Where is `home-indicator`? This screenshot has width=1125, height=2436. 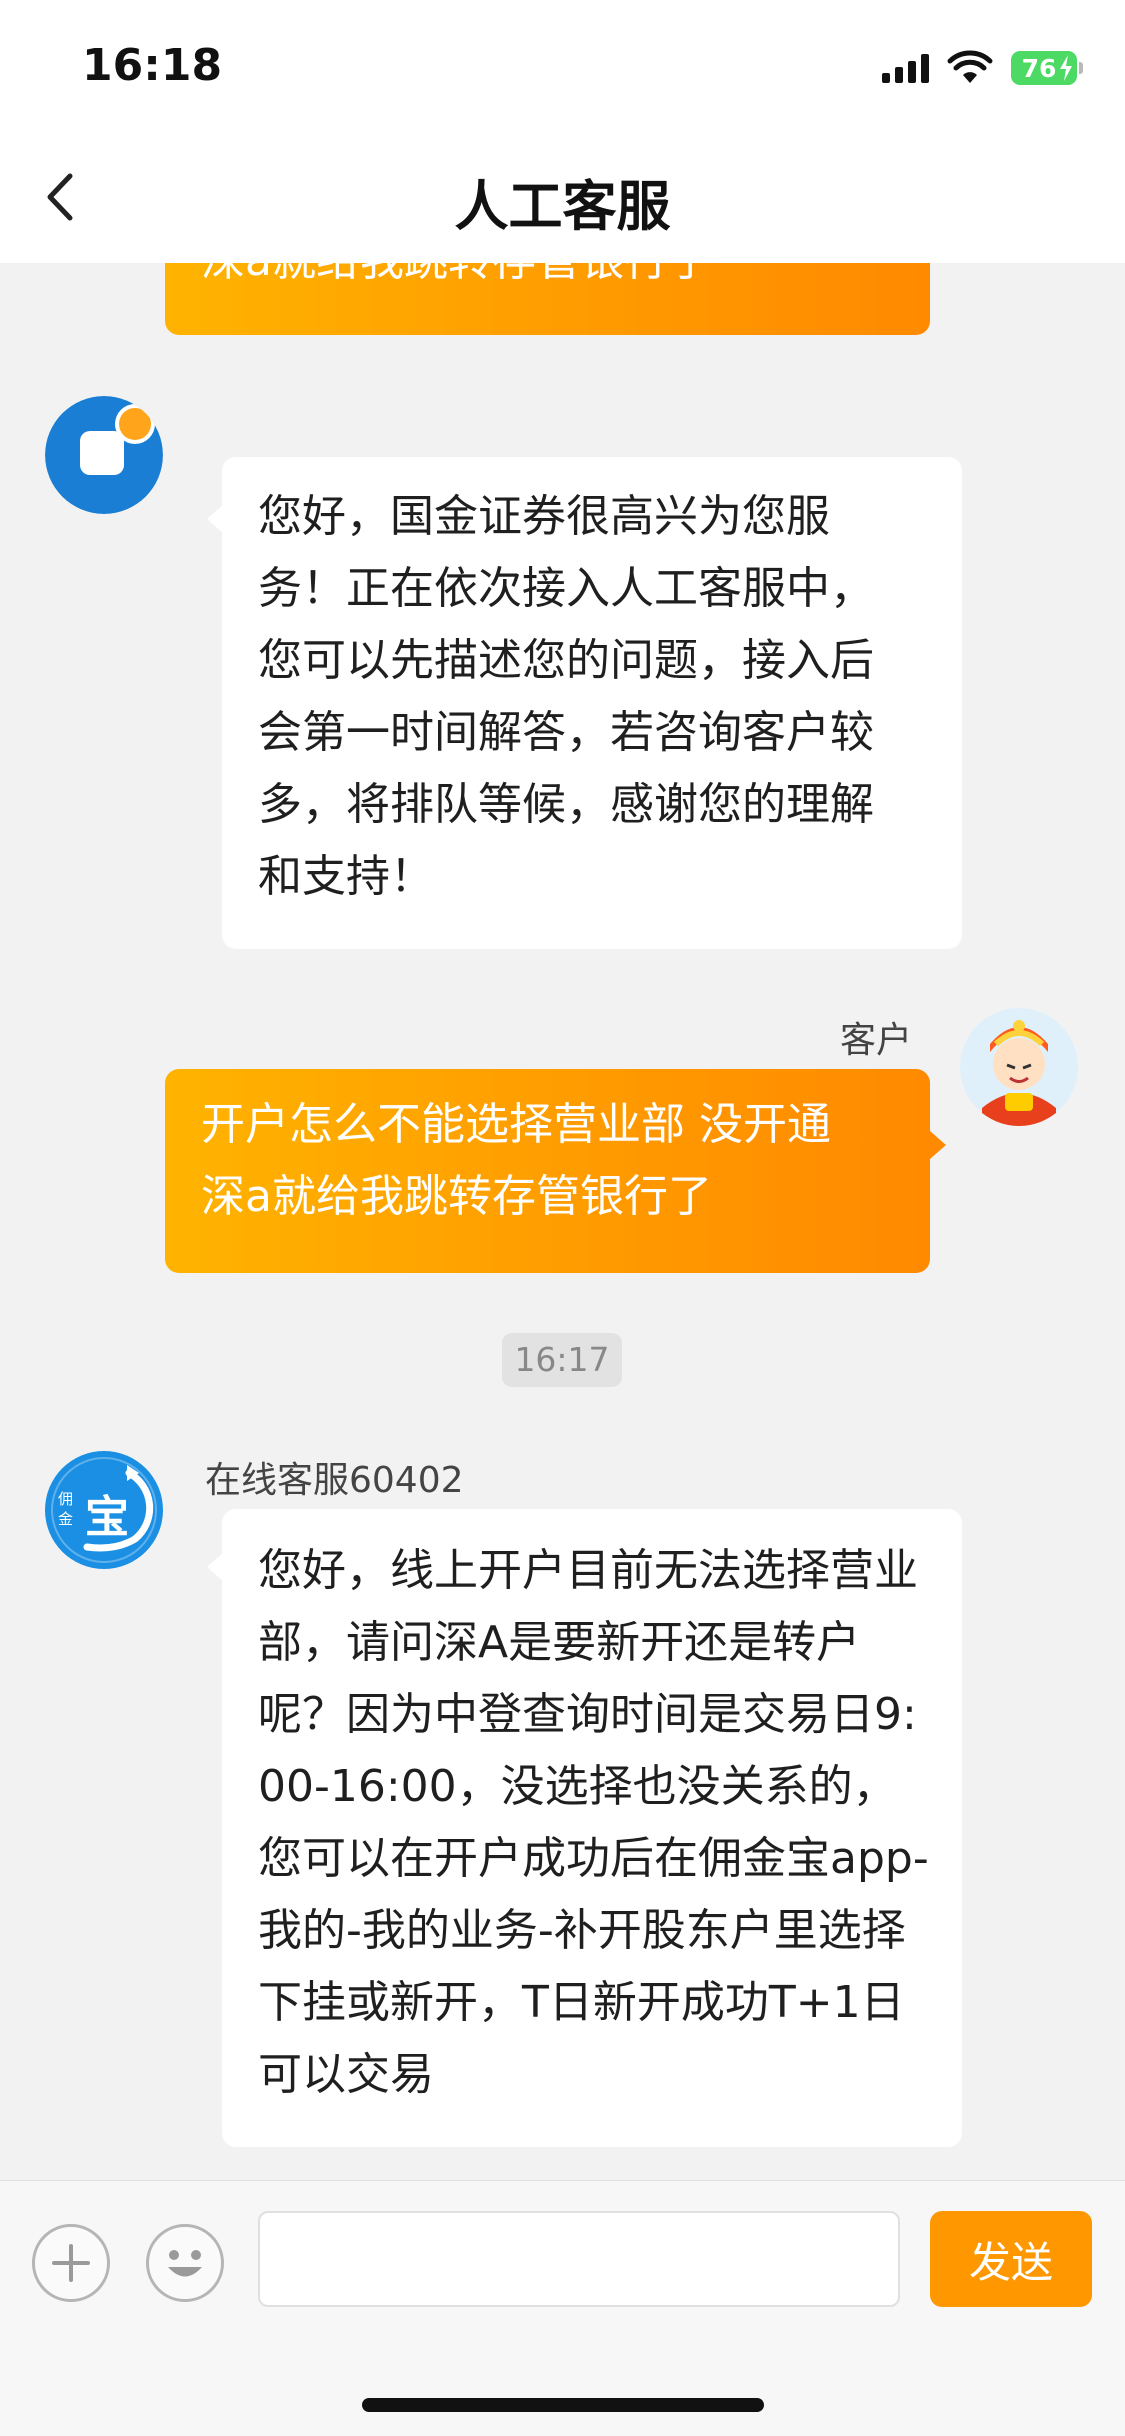
home-indicator is located at coordinates (563, 2405).